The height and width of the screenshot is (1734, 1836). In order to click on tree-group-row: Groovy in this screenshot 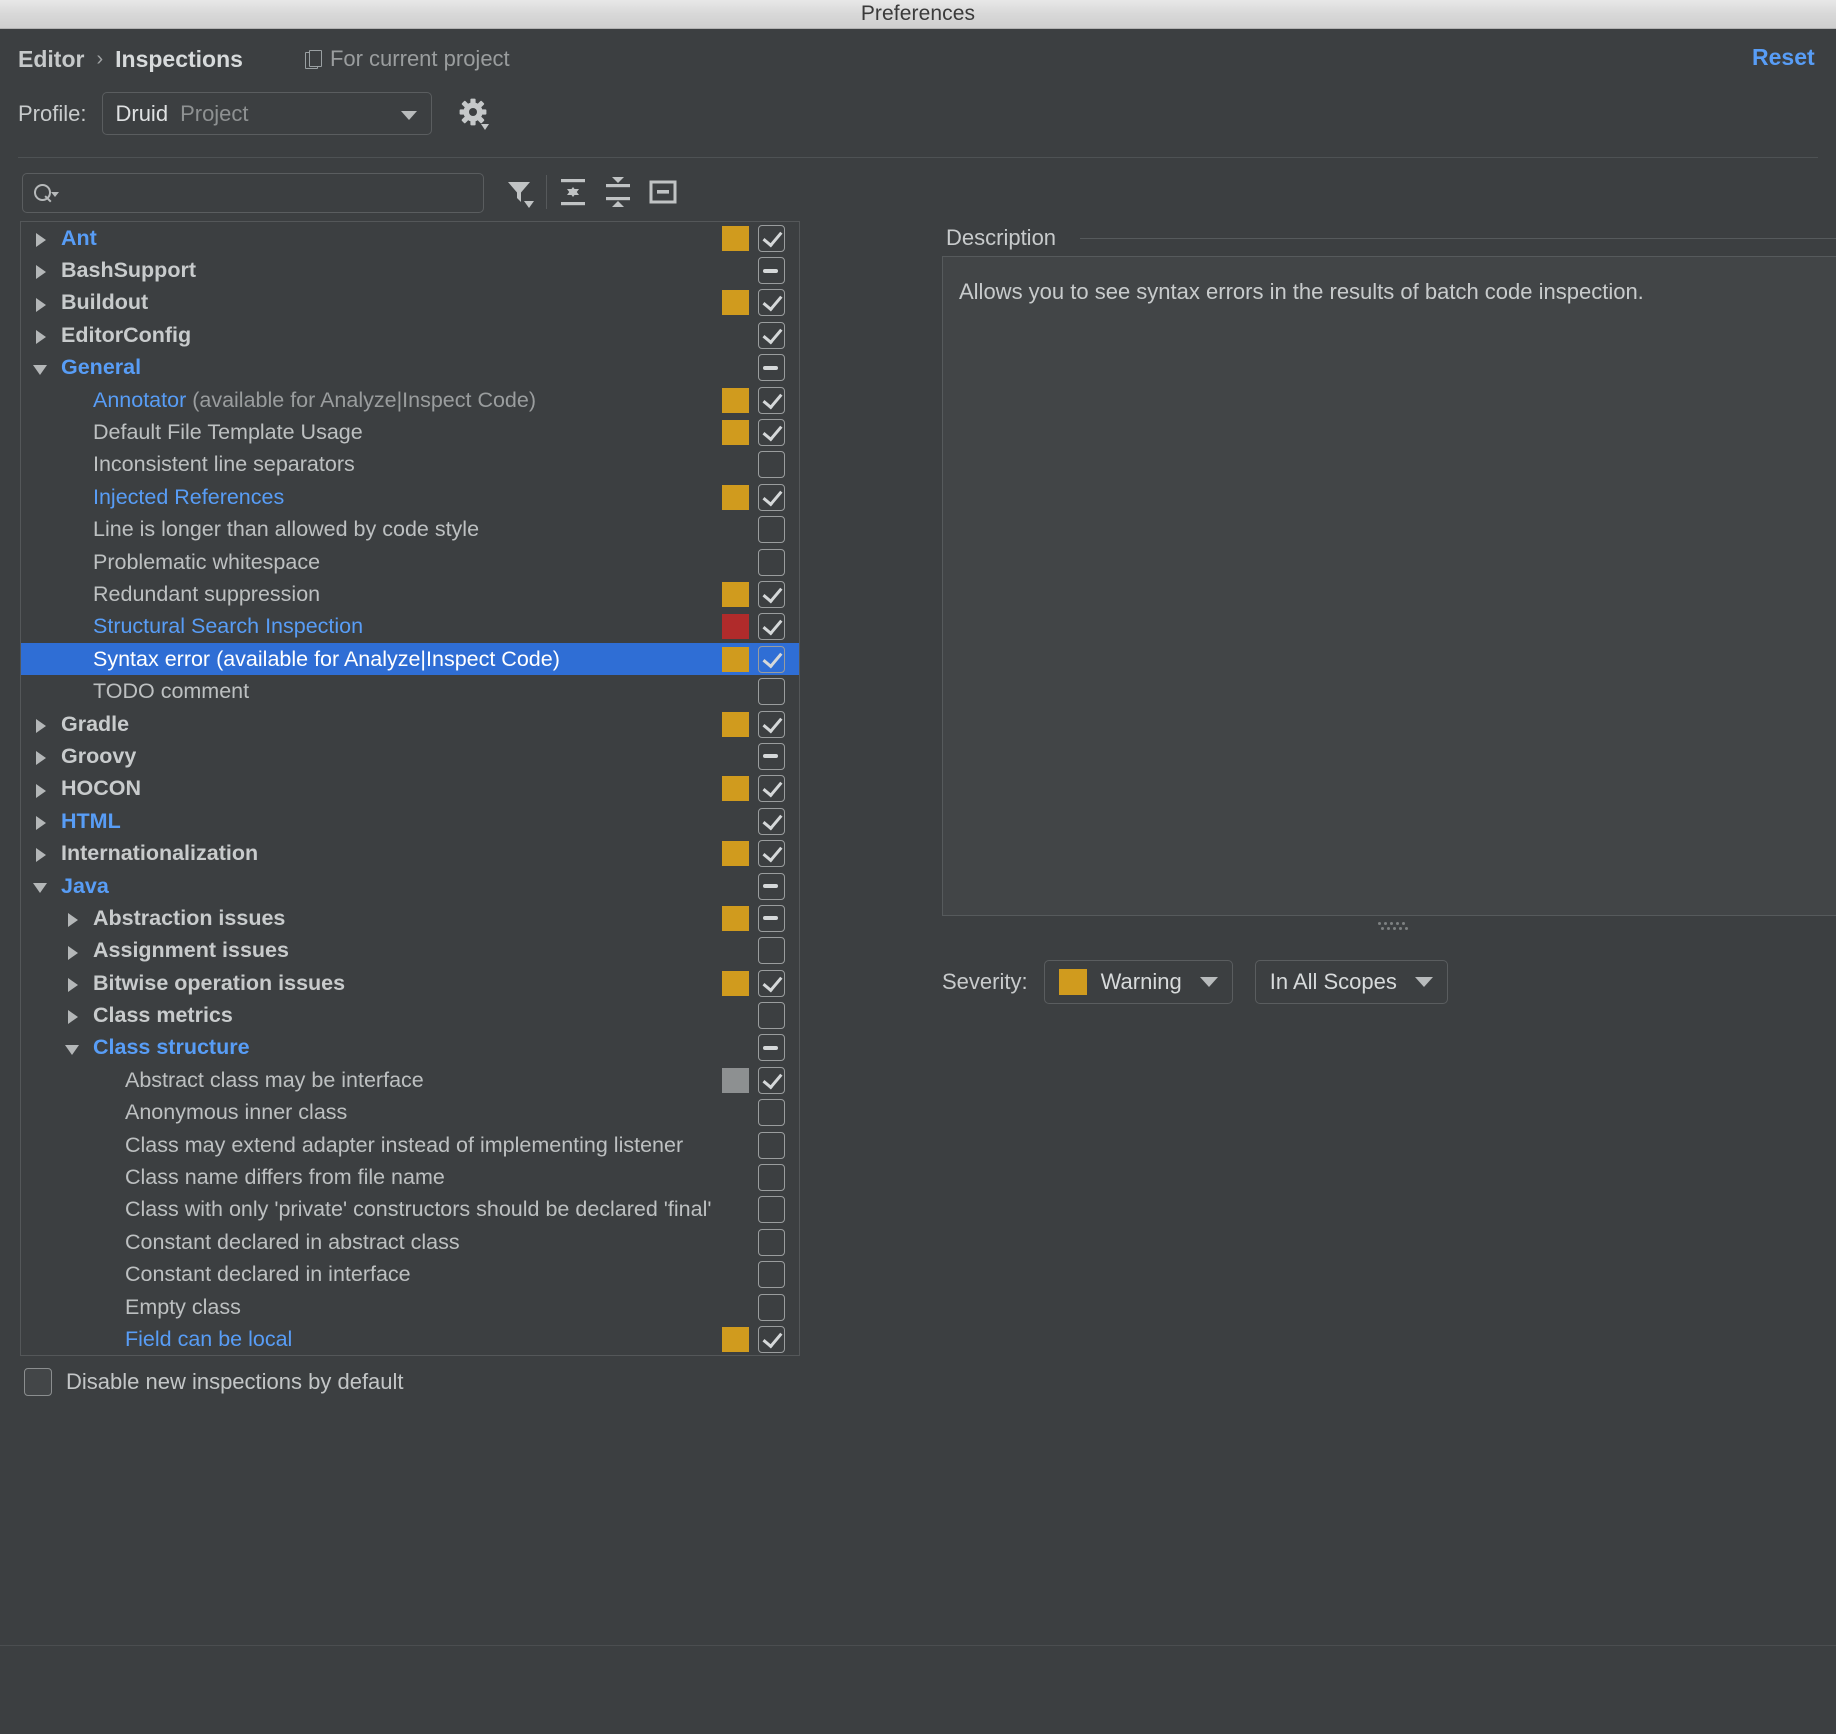, I will do `click(410, 756)`.